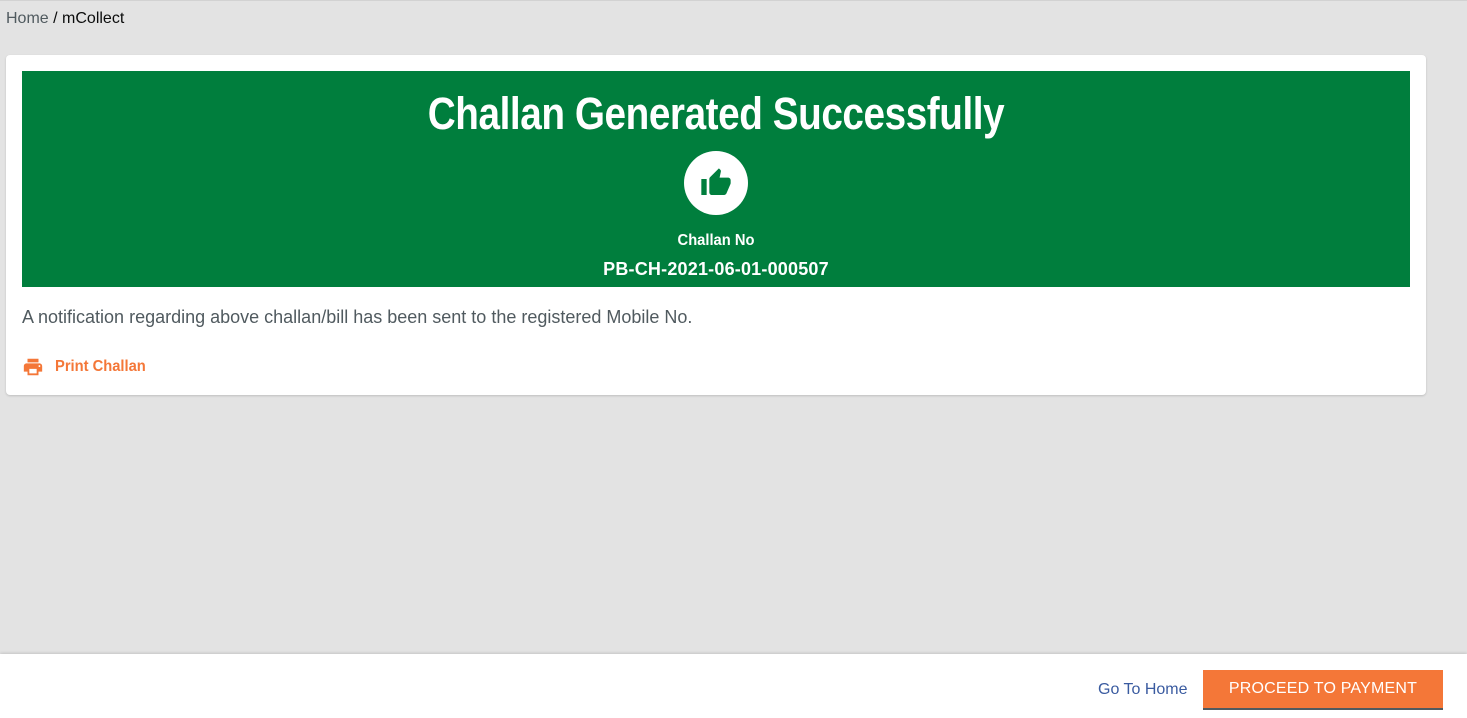  Describe the element at coordinates (1143, 690) in the screenshot. I see `go-to-home-link: Go To Home` at that location.